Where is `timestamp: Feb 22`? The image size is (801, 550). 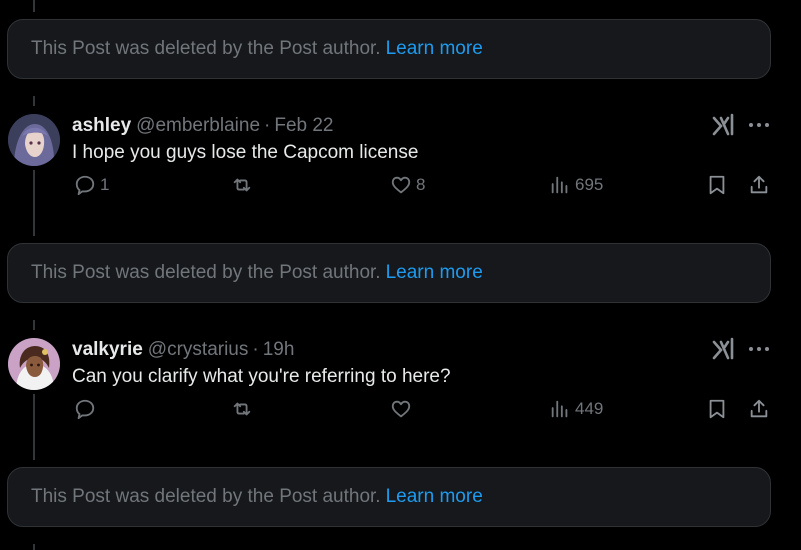
timestamp: Feb 22 is located at coordinates (303, 125).